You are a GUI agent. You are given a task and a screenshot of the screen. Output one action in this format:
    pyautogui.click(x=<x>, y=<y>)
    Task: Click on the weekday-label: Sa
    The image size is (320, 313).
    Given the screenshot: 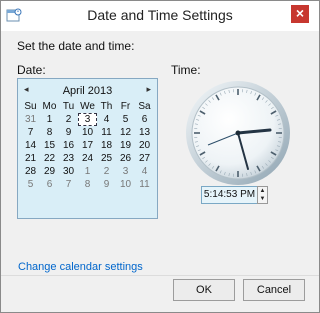 What is the action you would take?
    pyautogui.click(x=144, y=106)
    